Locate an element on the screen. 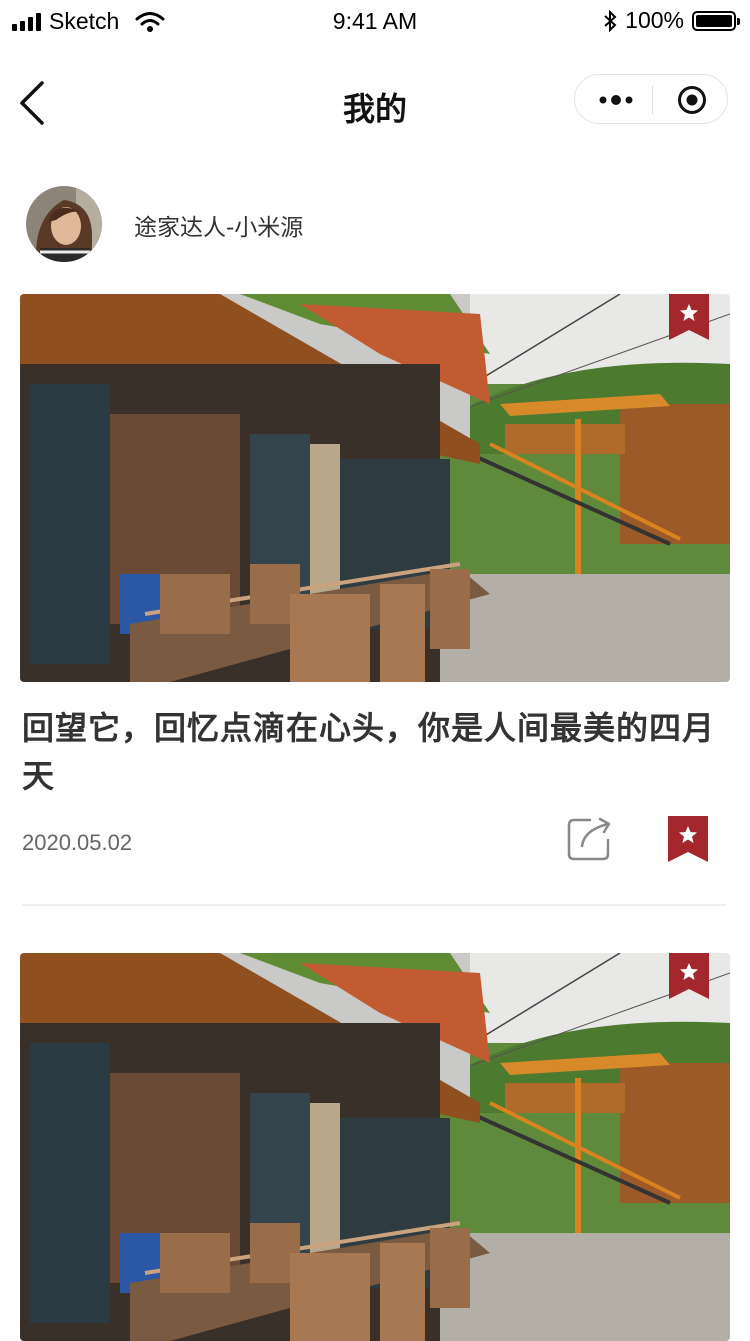  avatar is located at coordinates (64, 224).